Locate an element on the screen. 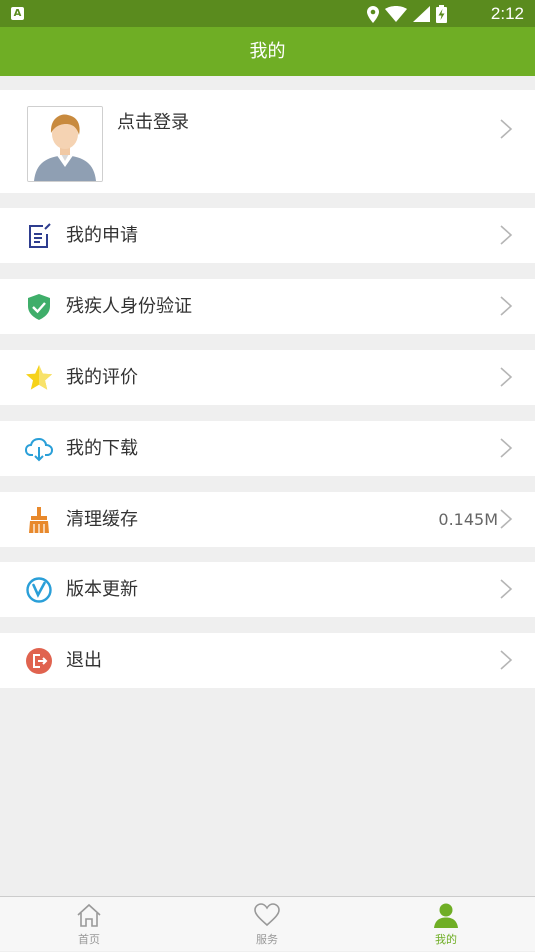  menu-item-label: 我的评价 is located at coordinates (102, 377).